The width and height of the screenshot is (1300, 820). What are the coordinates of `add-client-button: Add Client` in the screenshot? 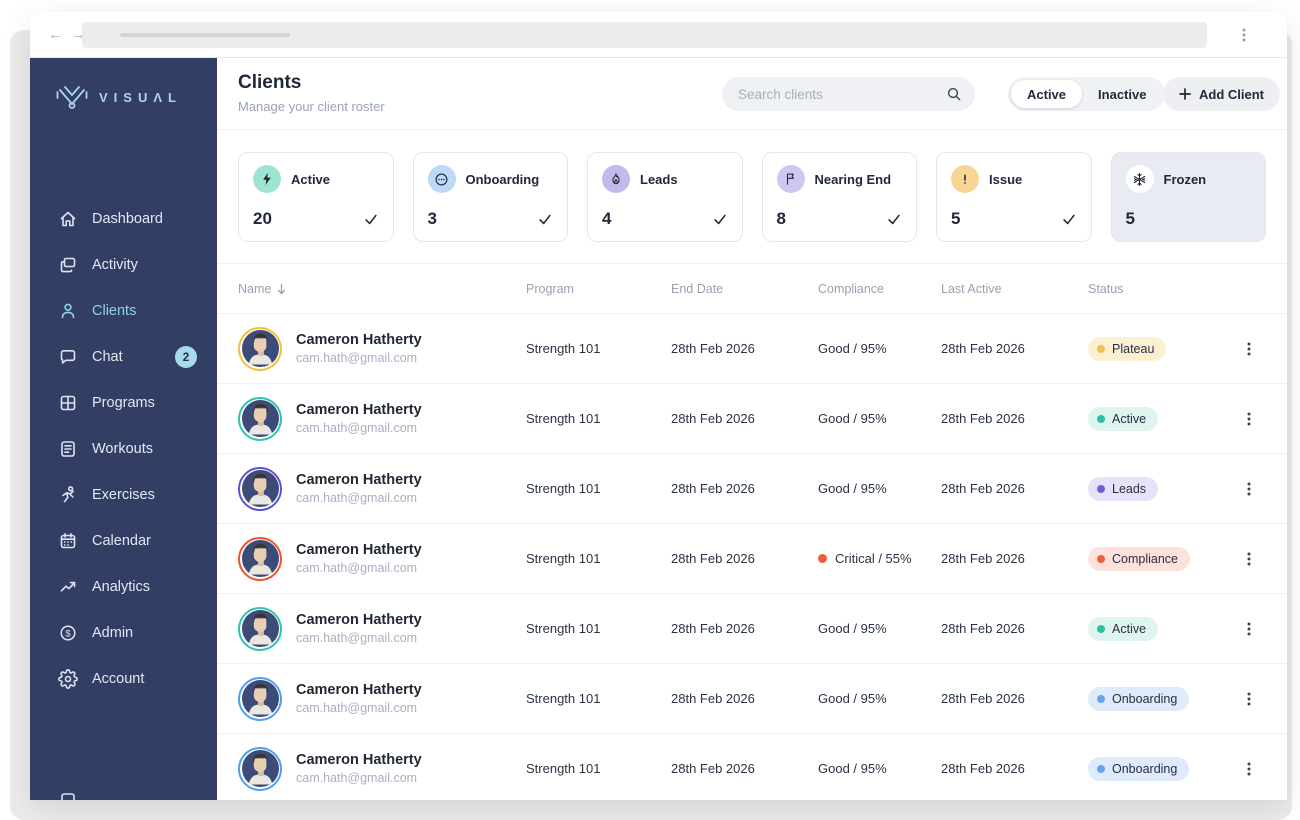 It's located at (1221, 94).